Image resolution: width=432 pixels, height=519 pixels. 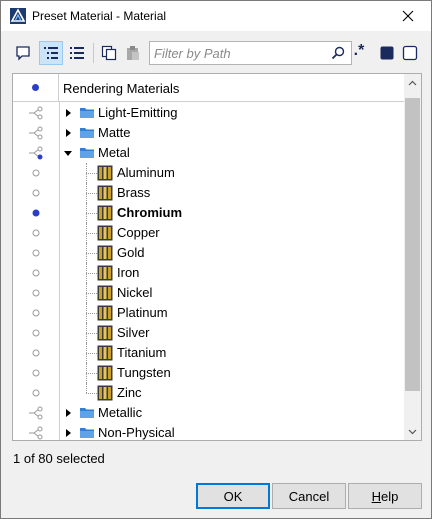 What do you see at coordinates (135, 292) in the screenshot?
I see `tree-item-label: Nickel` at bounding box center [135, 292].